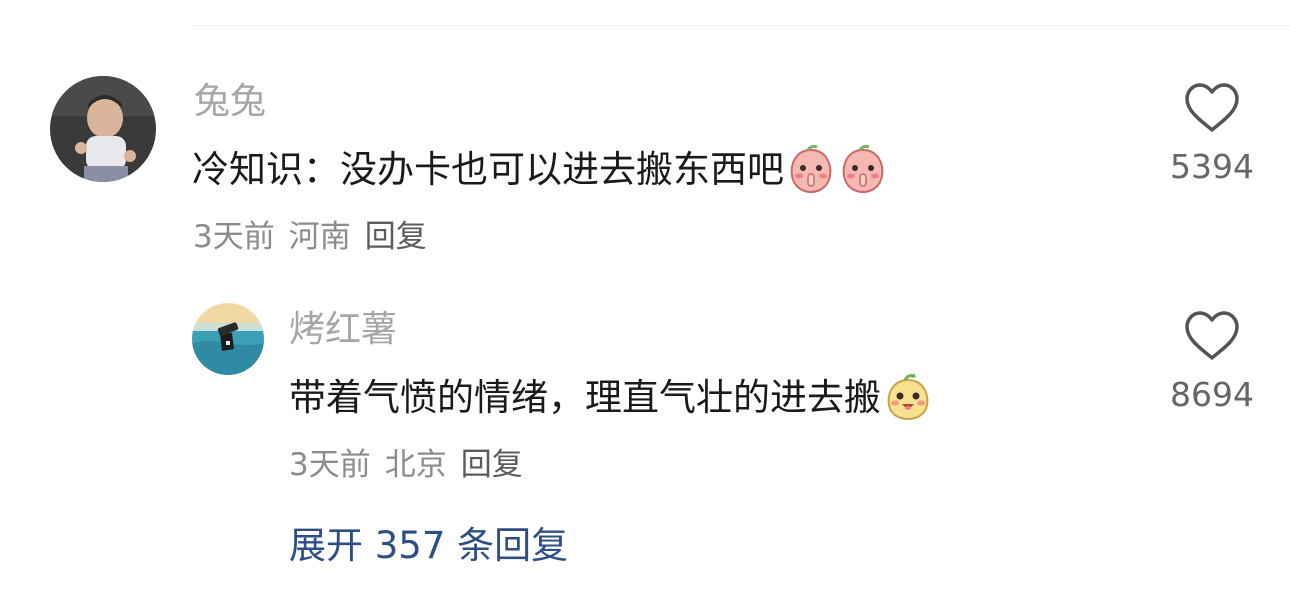  What do you see at coordinates (415, 465) in the screenshot?
I see `comment-location: 北京` at bounding box center [415, 465].